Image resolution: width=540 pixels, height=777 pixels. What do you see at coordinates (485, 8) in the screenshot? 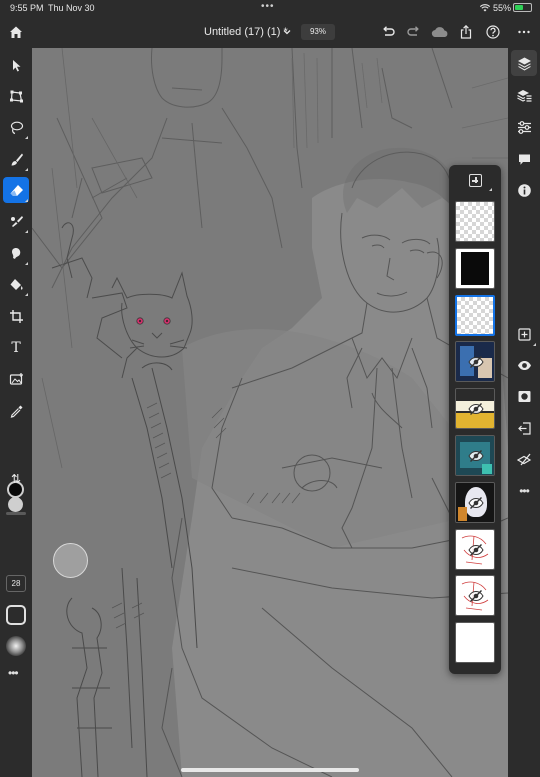
I see `wifi-icon` at bounding box center [485, 8].